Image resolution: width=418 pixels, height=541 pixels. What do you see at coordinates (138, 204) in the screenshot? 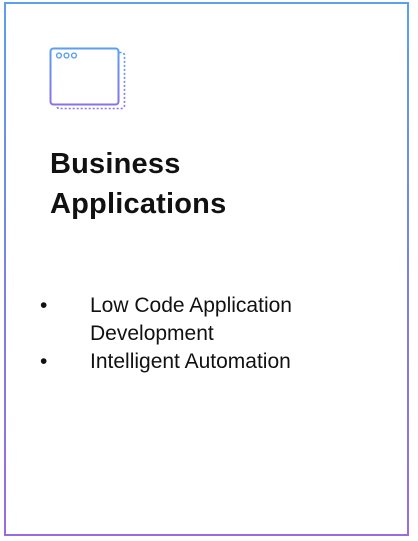
I see `card-title-line-2: Applications` at bounding box center [138, 204].